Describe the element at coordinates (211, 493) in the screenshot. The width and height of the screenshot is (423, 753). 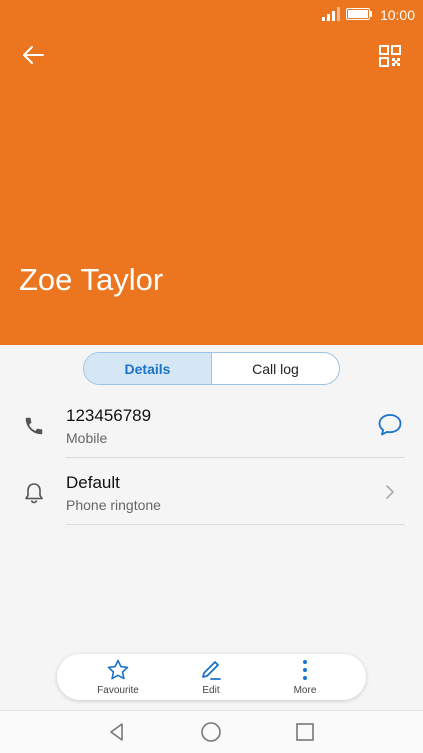
I see `ringtone-row: Default Phone ringtone` at that location.